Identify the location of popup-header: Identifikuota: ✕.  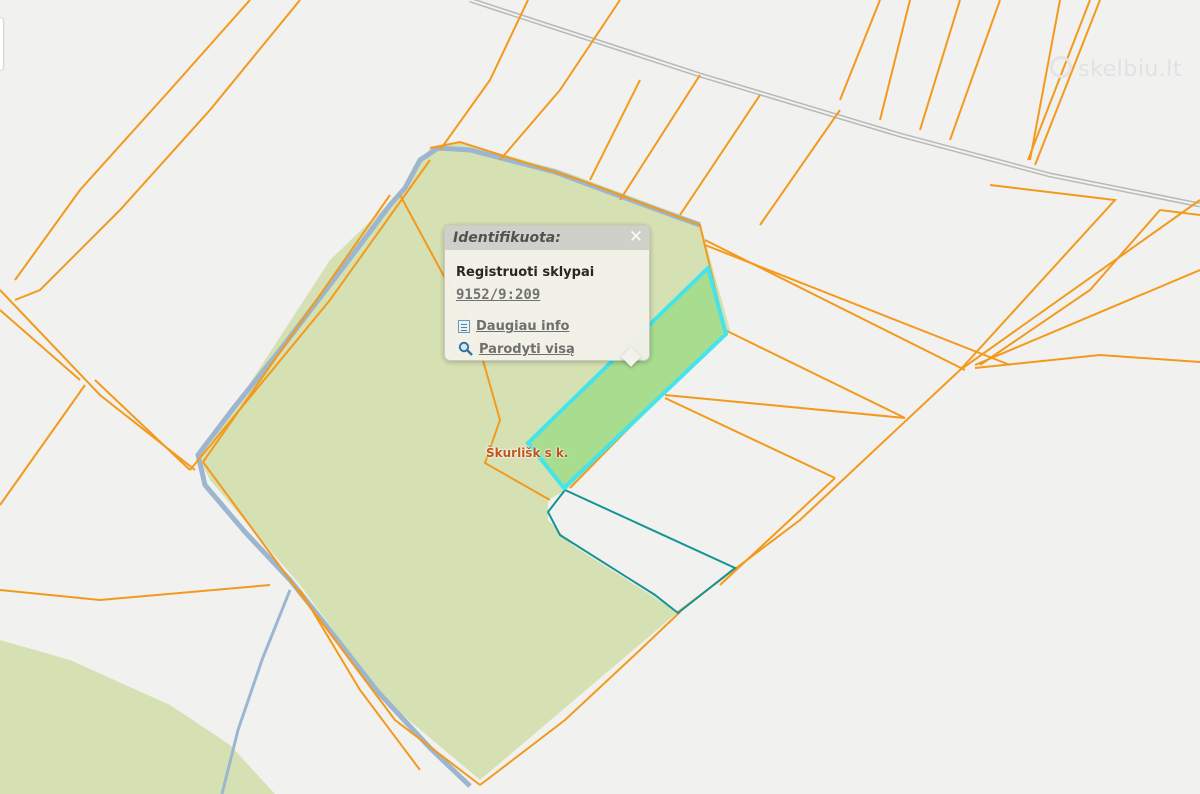
(547, 238).